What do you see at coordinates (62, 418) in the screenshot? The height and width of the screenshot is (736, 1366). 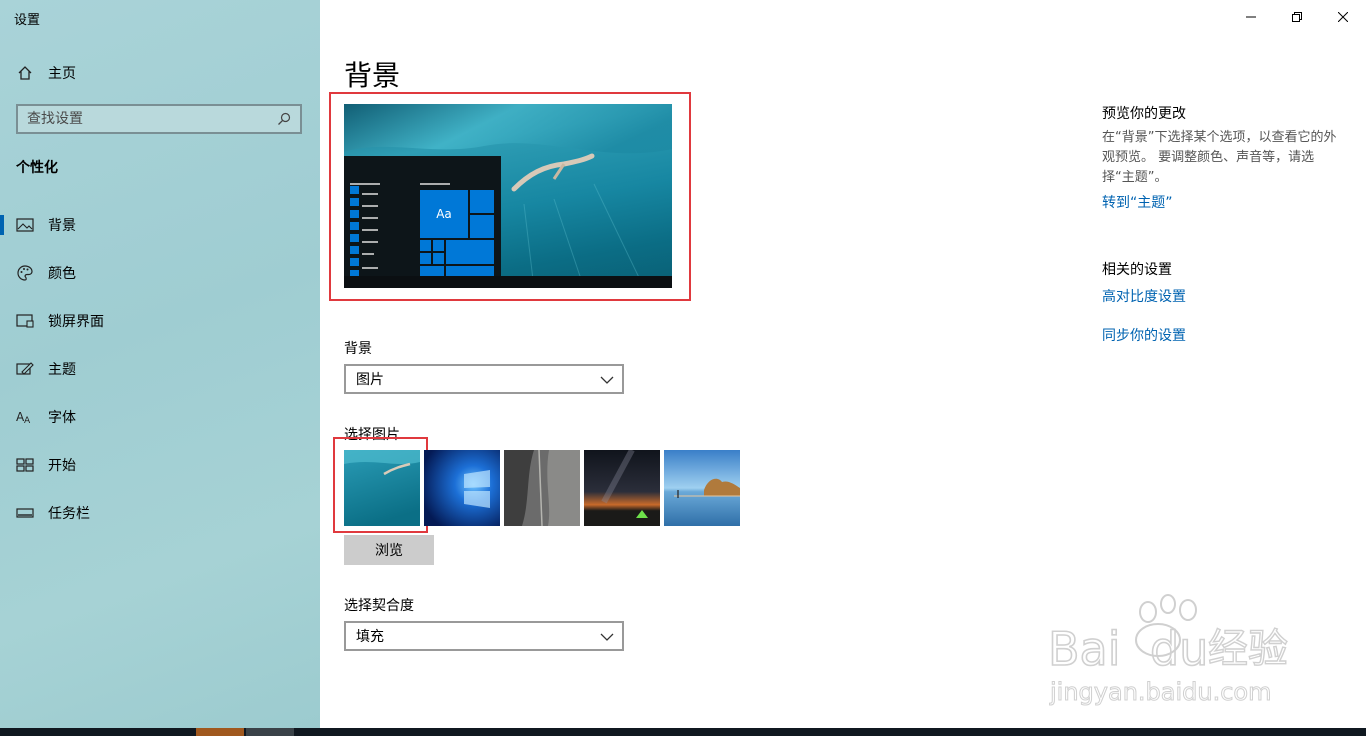 I see `sidebar-item-label: 字体` at bounding box center [62, 418].